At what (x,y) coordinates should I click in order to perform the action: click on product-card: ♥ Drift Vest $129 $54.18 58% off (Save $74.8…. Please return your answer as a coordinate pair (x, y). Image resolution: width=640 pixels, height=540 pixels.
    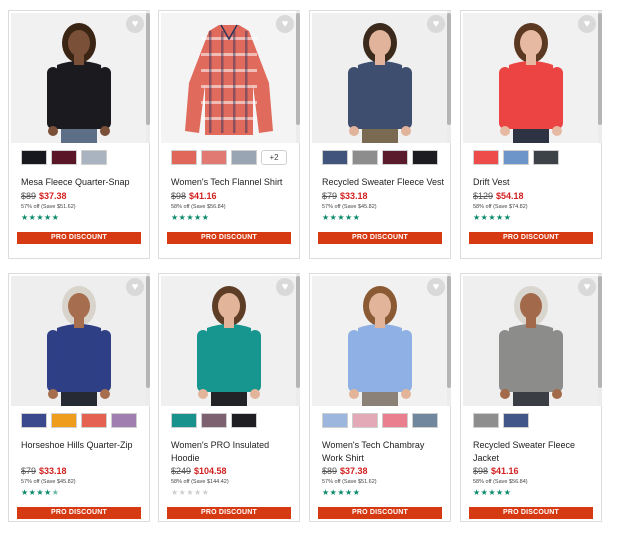
    Looking at the image, I should click on (531, 134).